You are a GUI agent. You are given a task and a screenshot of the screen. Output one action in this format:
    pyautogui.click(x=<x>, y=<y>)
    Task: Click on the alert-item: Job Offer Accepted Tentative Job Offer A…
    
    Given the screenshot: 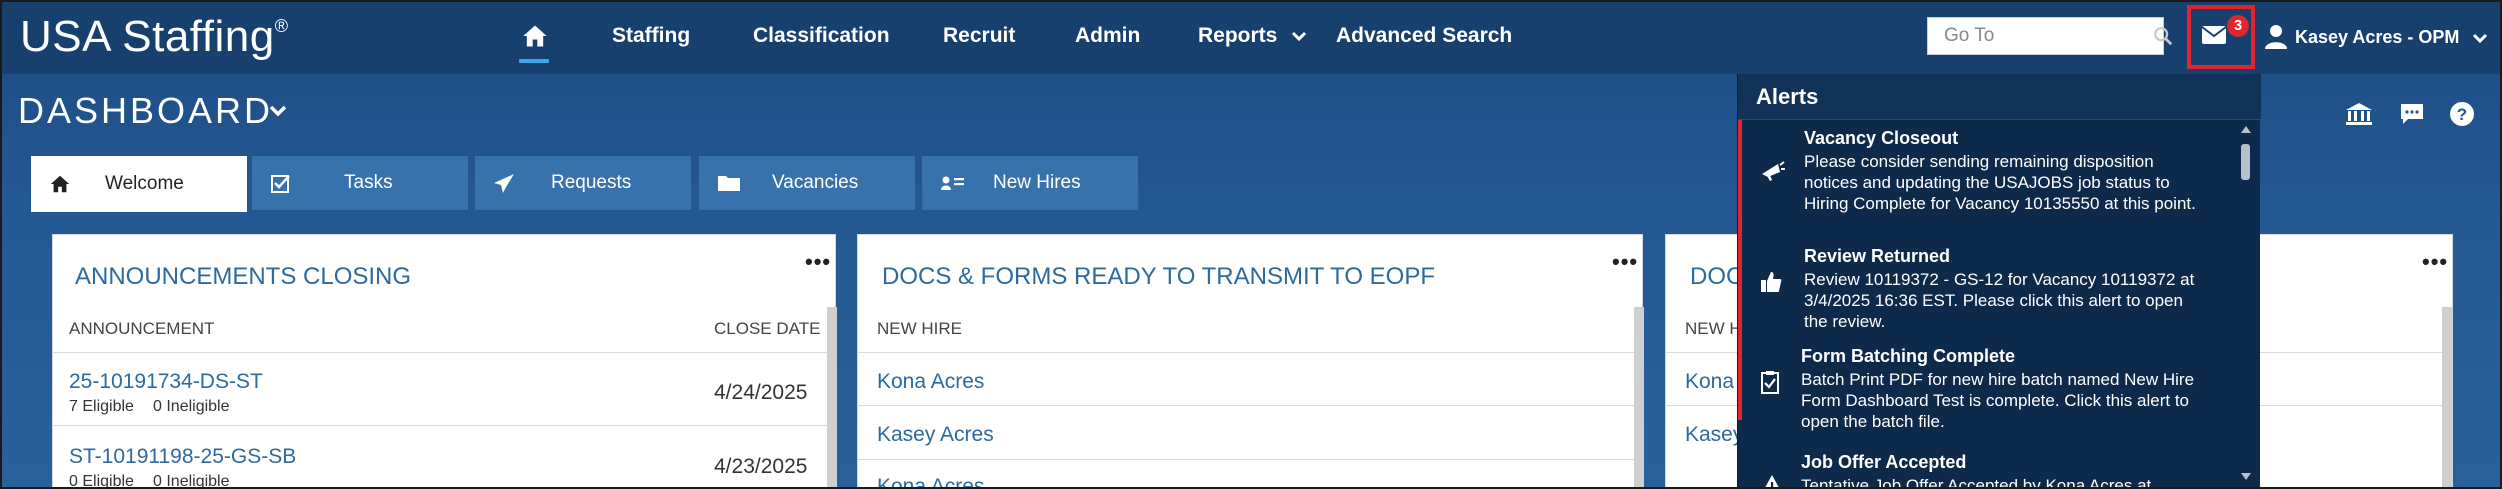 What is the action you would take?
    pyautogui.click(x=1990, y=470)
    